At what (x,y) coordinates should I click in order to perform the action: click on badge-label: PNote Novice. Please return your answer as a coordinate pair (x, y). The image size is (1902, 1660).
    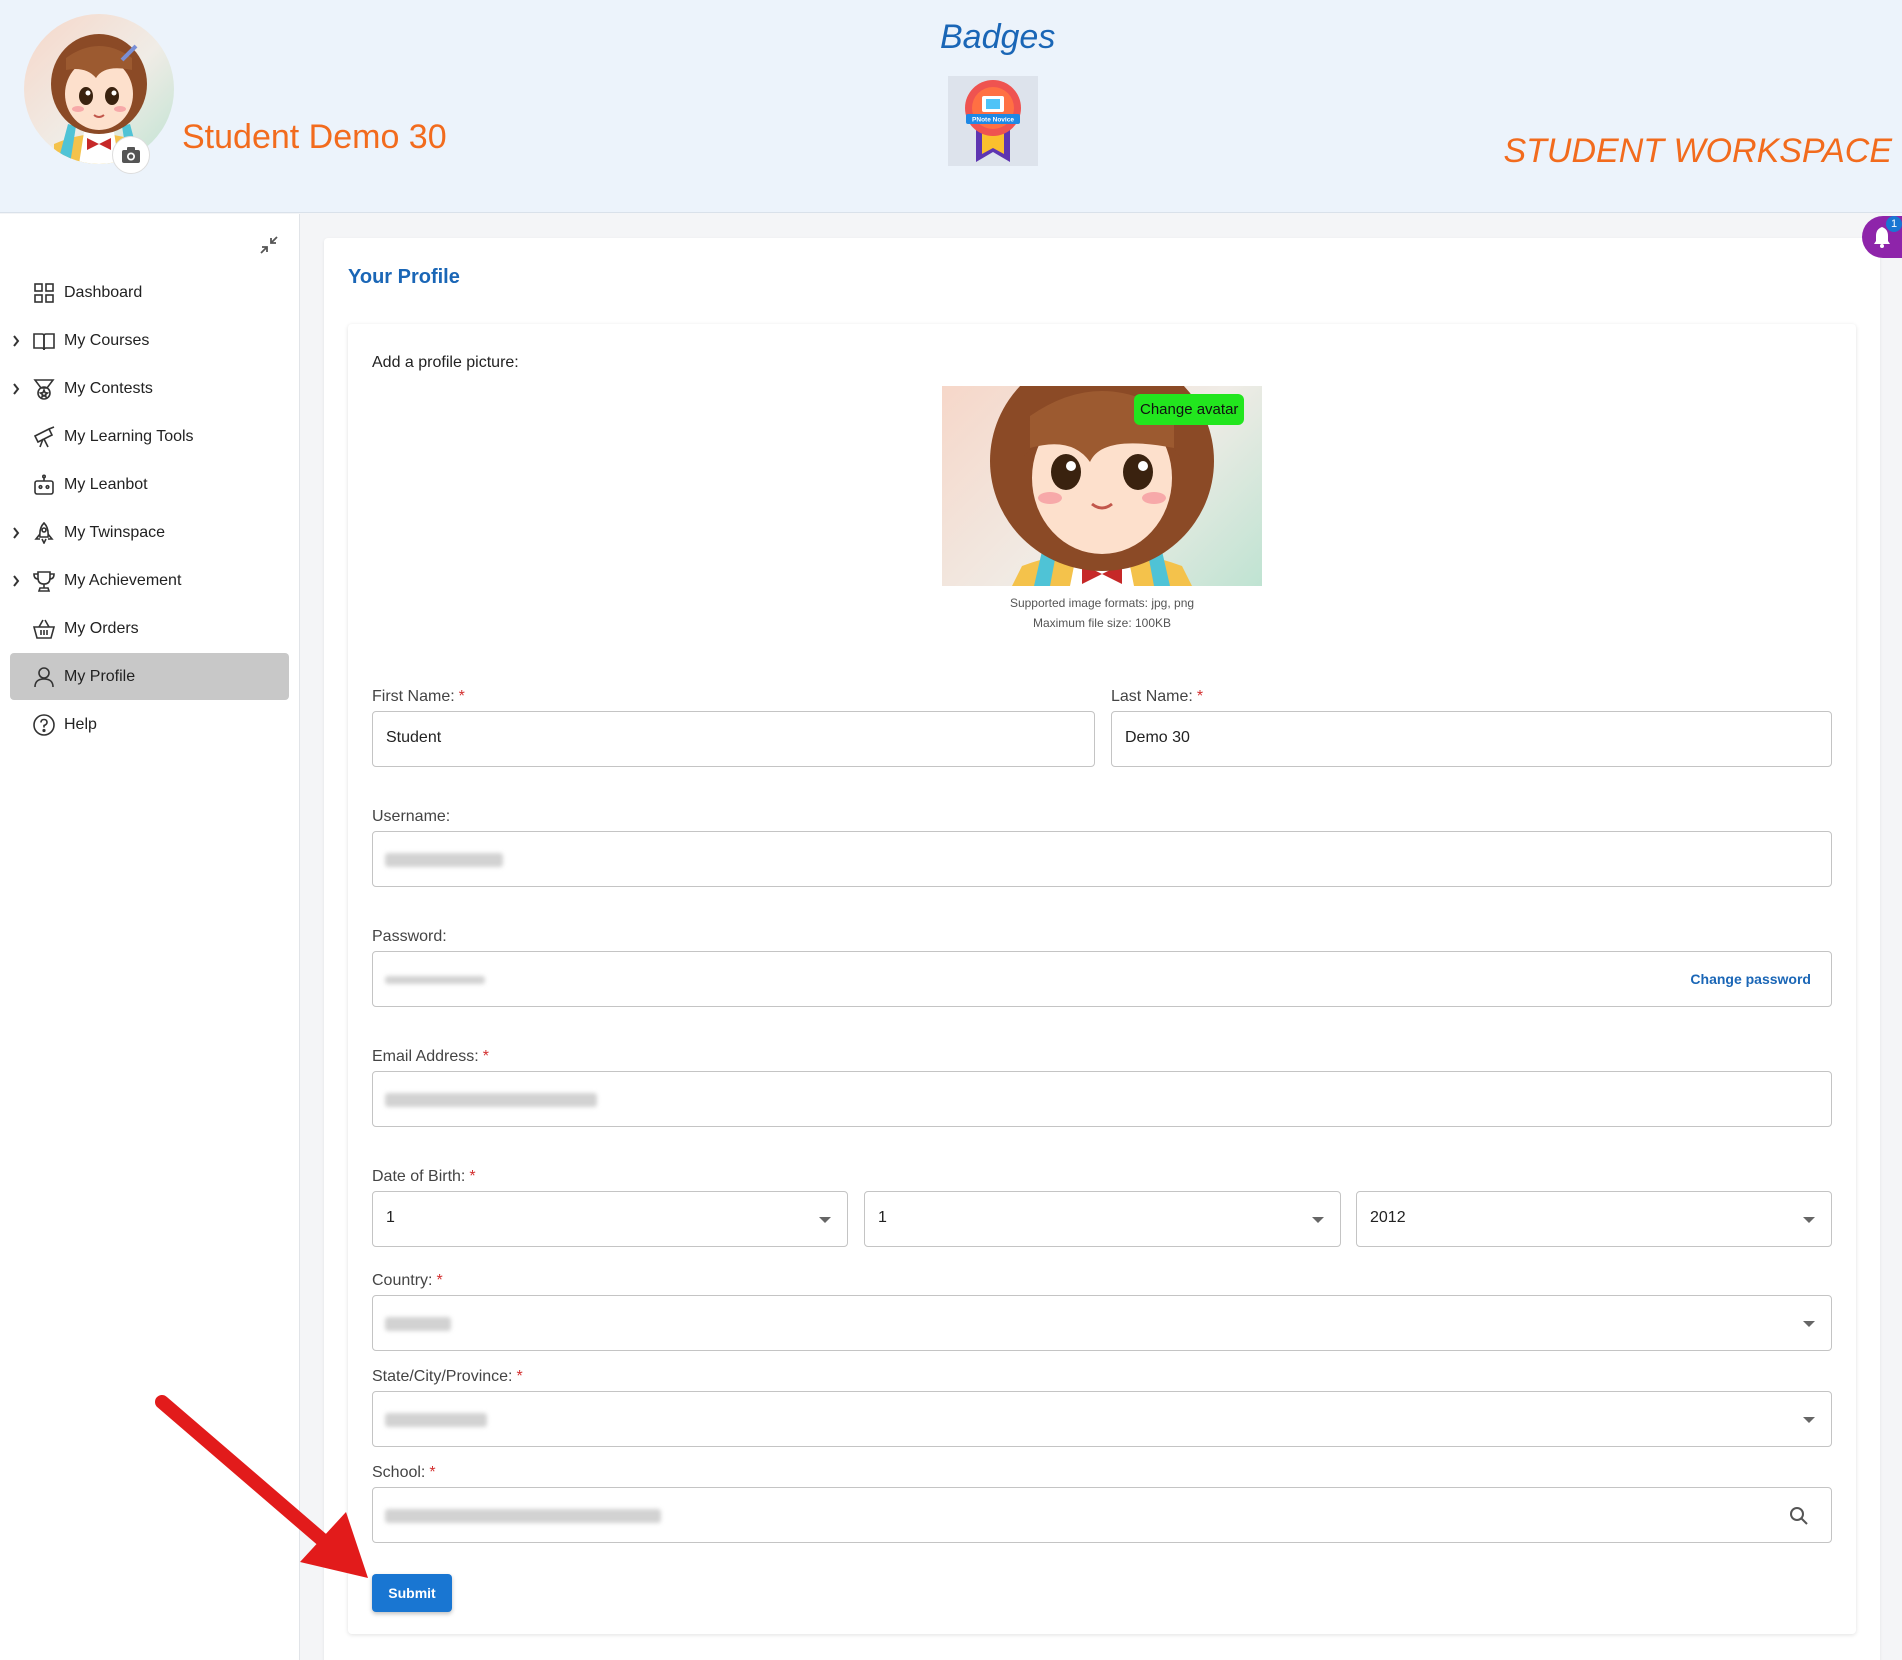
    Looking at the image, I should click on (993, 120).